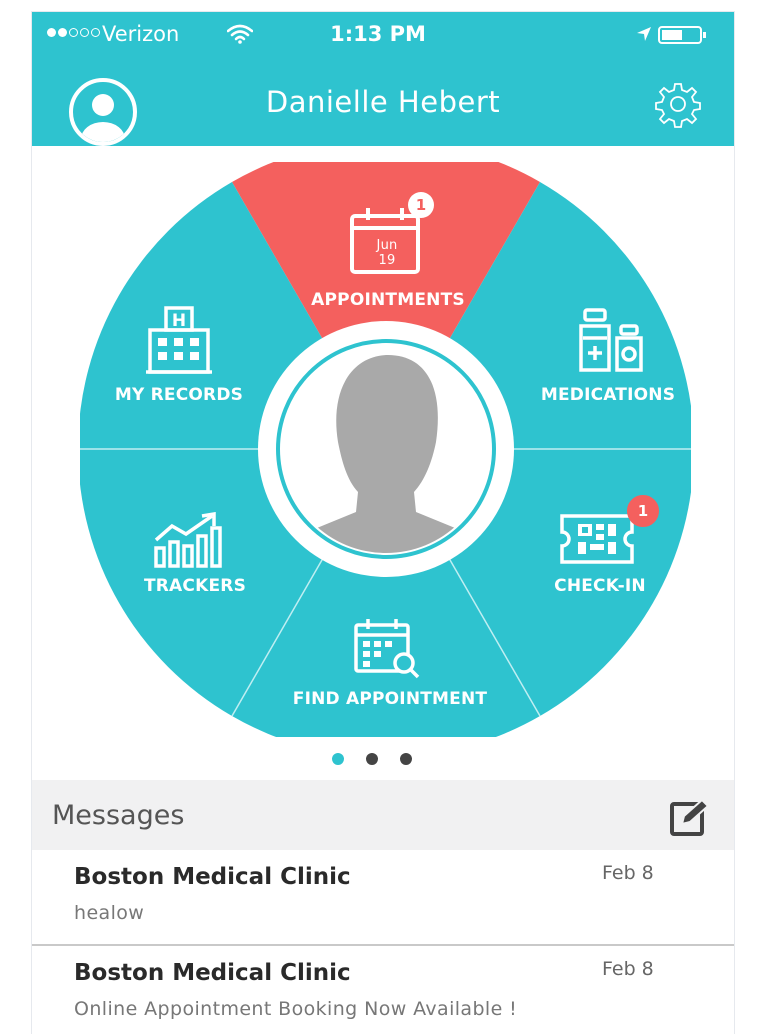 The width and height of the screenshot is (758, 1034). What do you see at coordinates (388, 300) in the screenshot?
I see `appointments-label: APPOINTMENTS` at bounding box center [388, 300].